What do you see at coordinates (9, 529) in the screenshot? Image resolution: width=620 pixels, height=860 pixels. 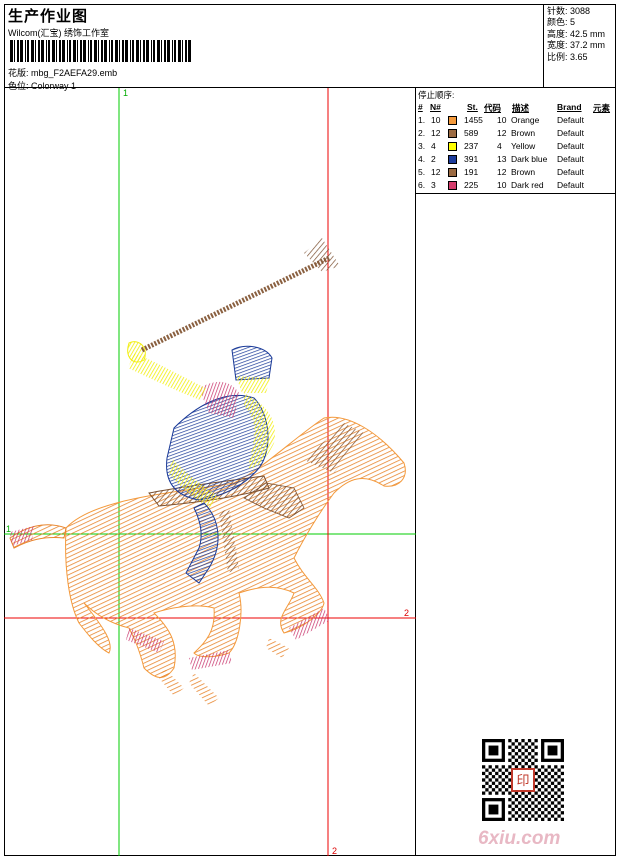 I see `guide-label-h1: 1` at bounding box center [9, 529].